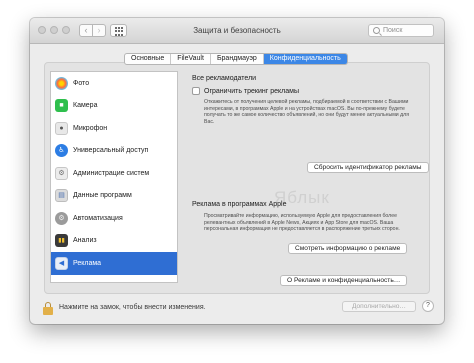 This screenshot has width=474, height=363. I want to click on microphone-icon: ●, so click(61, 128).